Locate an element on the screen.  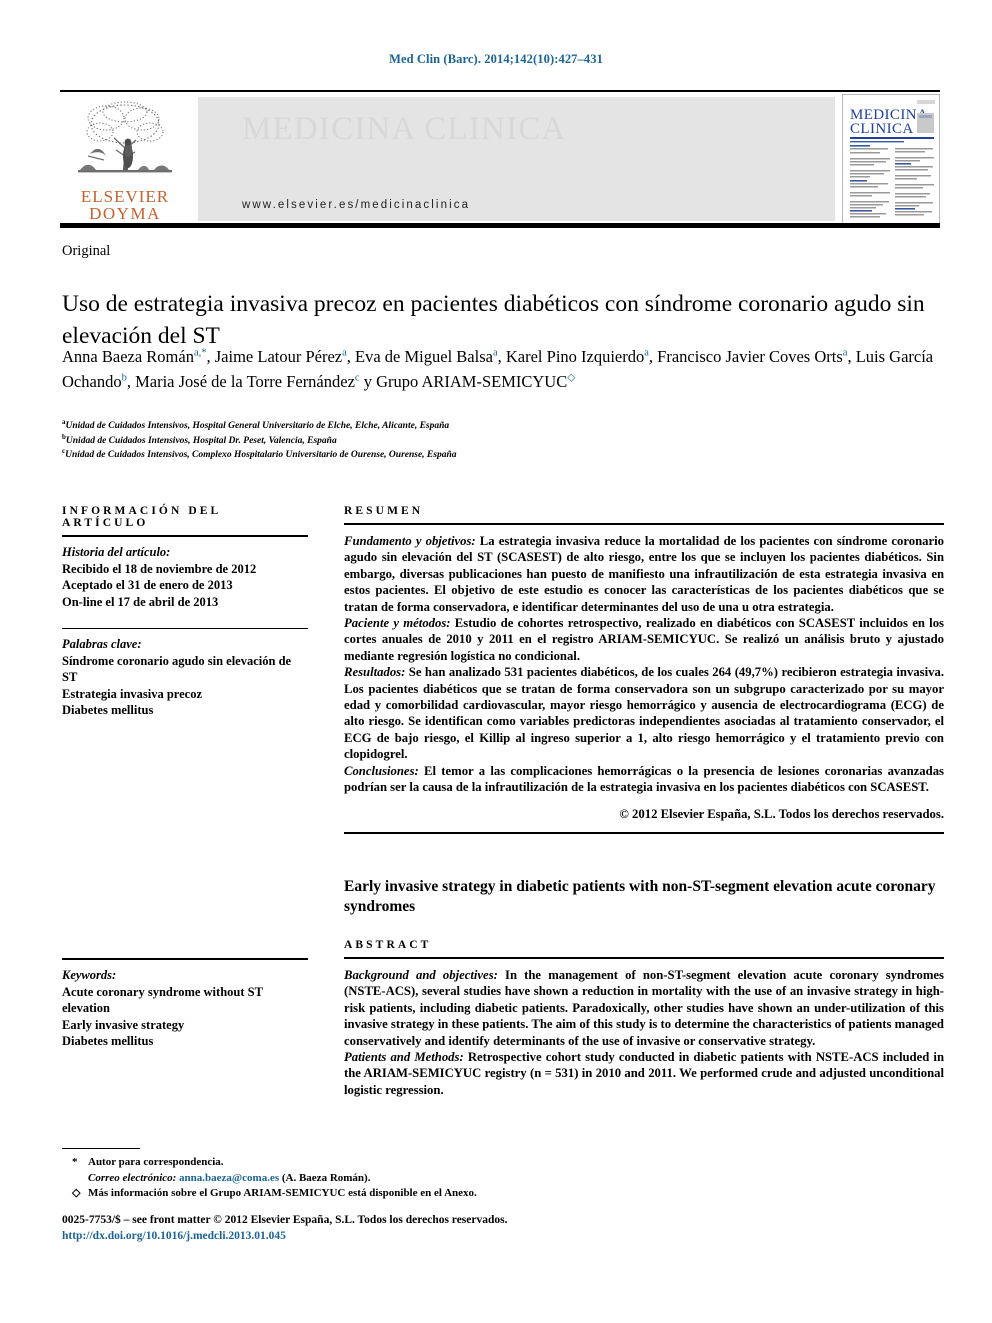
resumen-paragraph-lead: Fundamento y objetivos: is located at coordinates (410, 541).